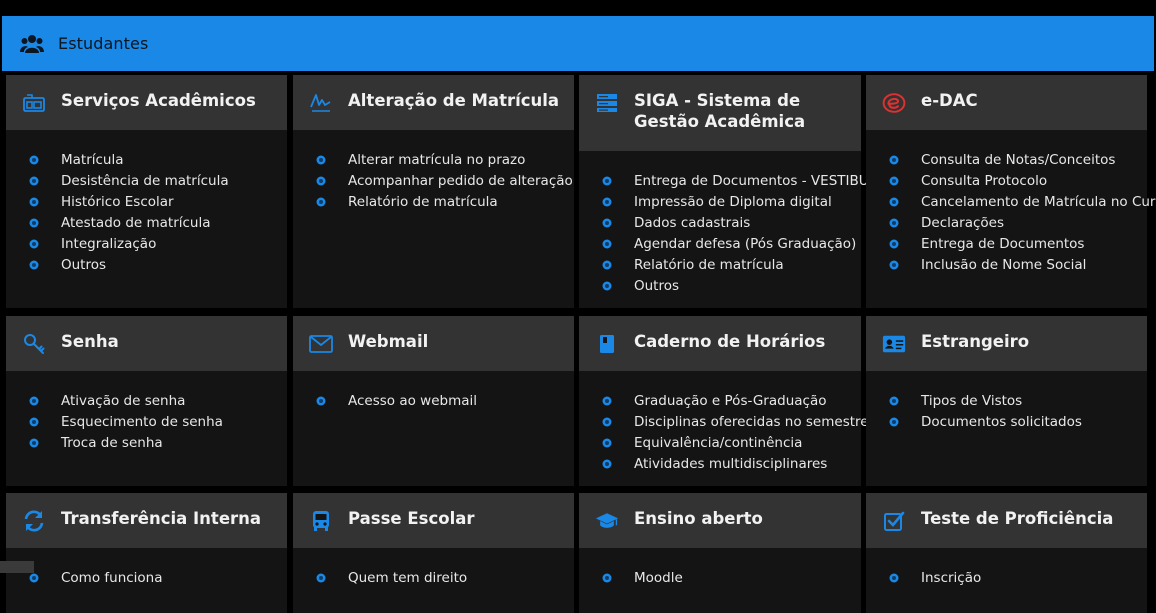  What do you see at coordinates (123, 401) in the screenshot?
I see `card-link-label: Ativação de senha` at bounding box center [123, 401].